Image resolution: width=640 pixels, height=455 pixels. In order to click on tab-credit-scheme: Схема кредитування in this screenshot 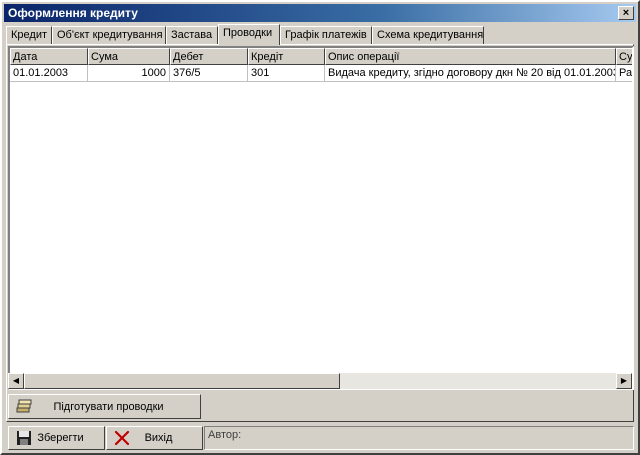, I will do `click(428, 35)`.